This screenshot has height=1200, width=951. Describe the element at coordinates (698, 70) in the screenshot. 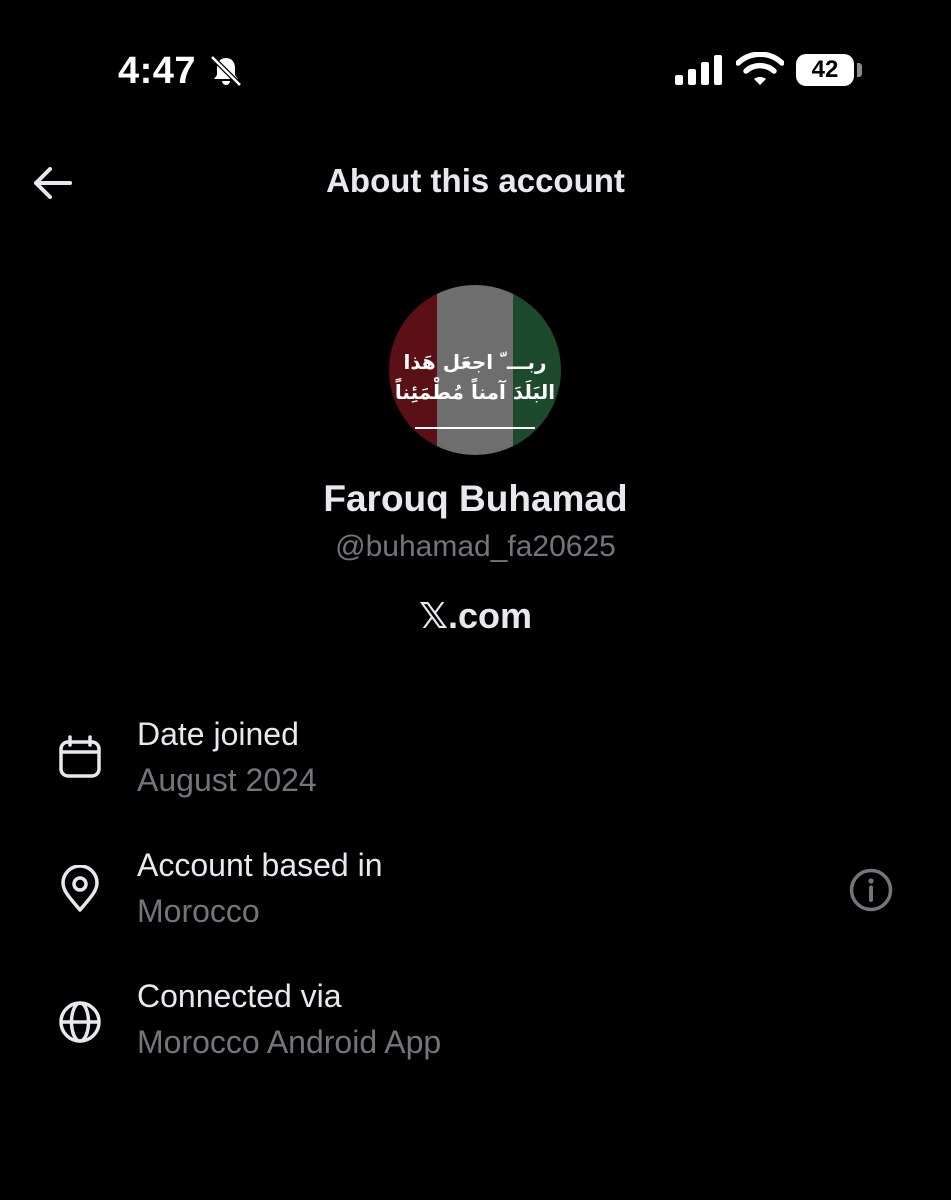

I see `signal-icon` at that location.